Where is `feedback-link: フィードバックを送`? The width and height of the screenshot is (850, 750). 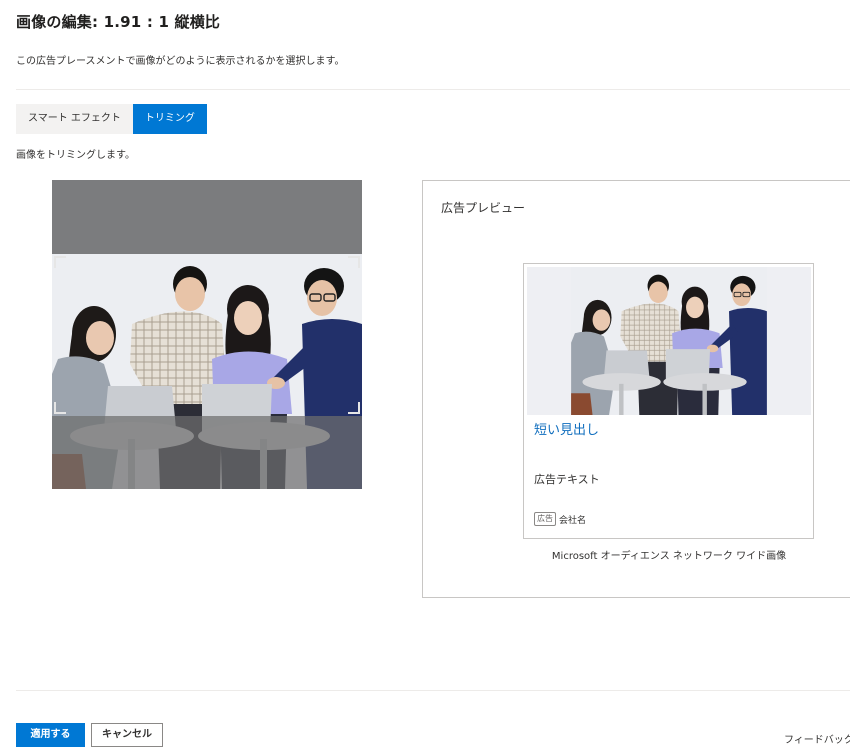 feedback-link: フィードバックを送 is located at coordinates (817, 738).